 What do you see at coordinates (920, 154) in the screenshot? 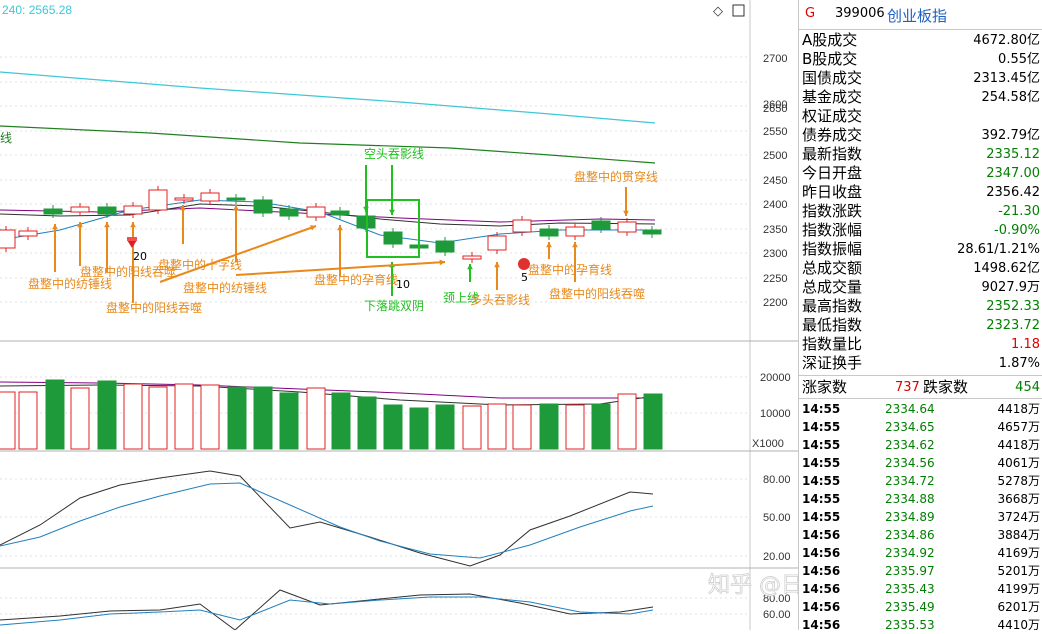
I see `quote-row: 最新指数 2335.12` at bounding box center [920, 154].